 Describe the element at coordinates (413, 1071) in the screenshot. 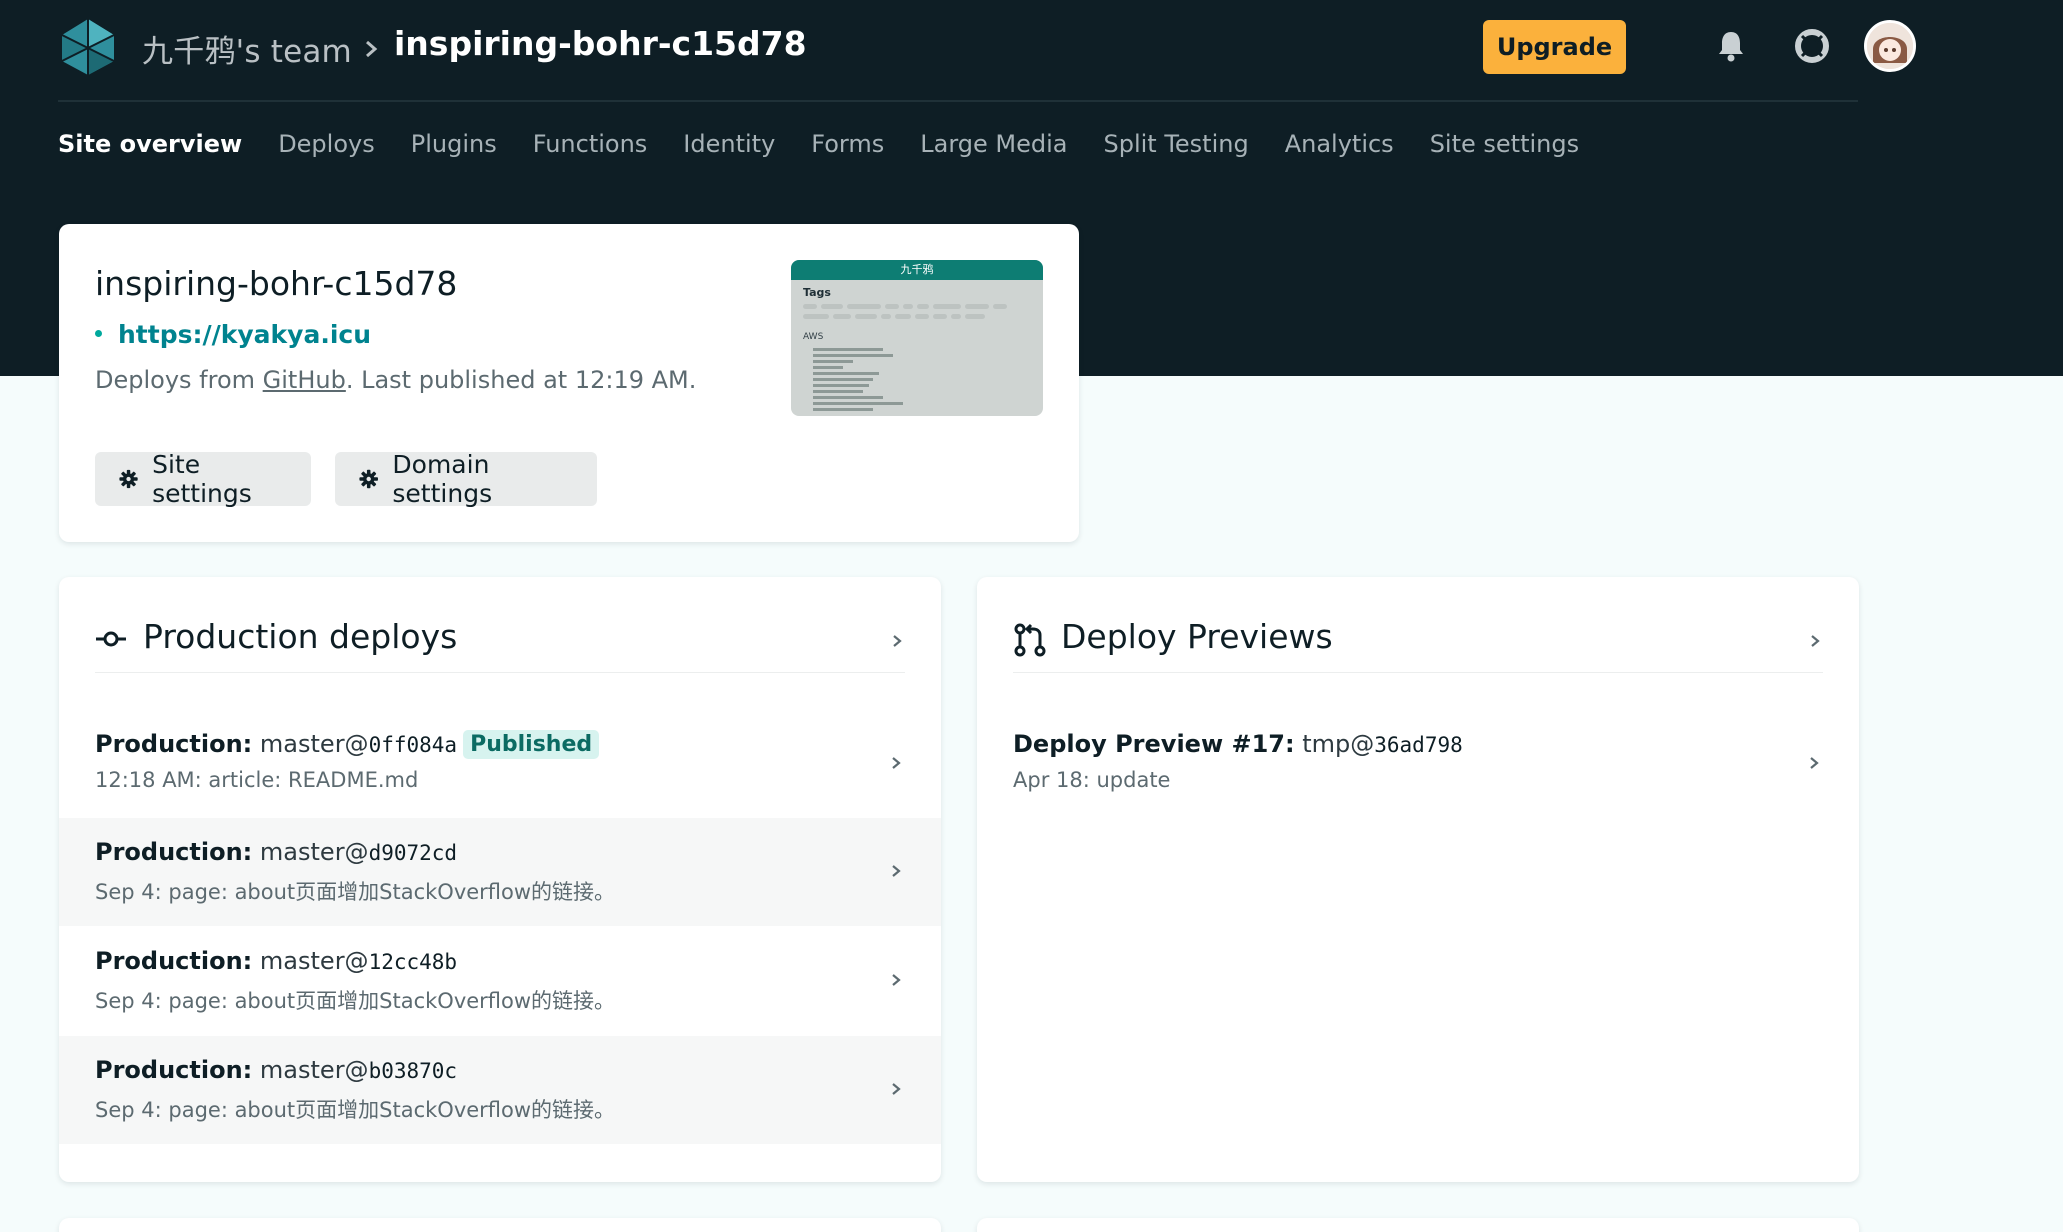

I see `deploy-commit-hash: b03870c` at that location.